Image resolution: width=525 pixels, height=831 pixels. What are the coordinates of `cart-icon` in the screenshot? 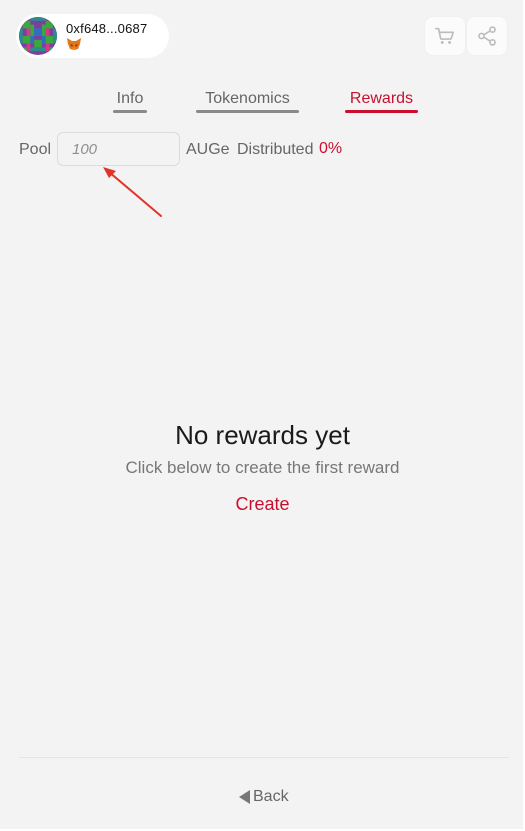 It's located at (445, 35).